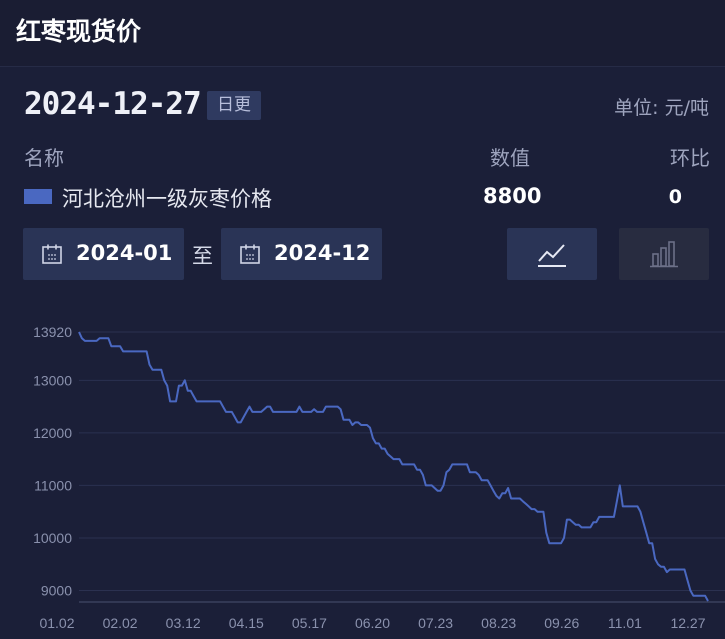 This screenshot has width=725, height=639. Describe the element at coordinates (675, 197) in the screenshot. I see `series-change: 0` at that location.